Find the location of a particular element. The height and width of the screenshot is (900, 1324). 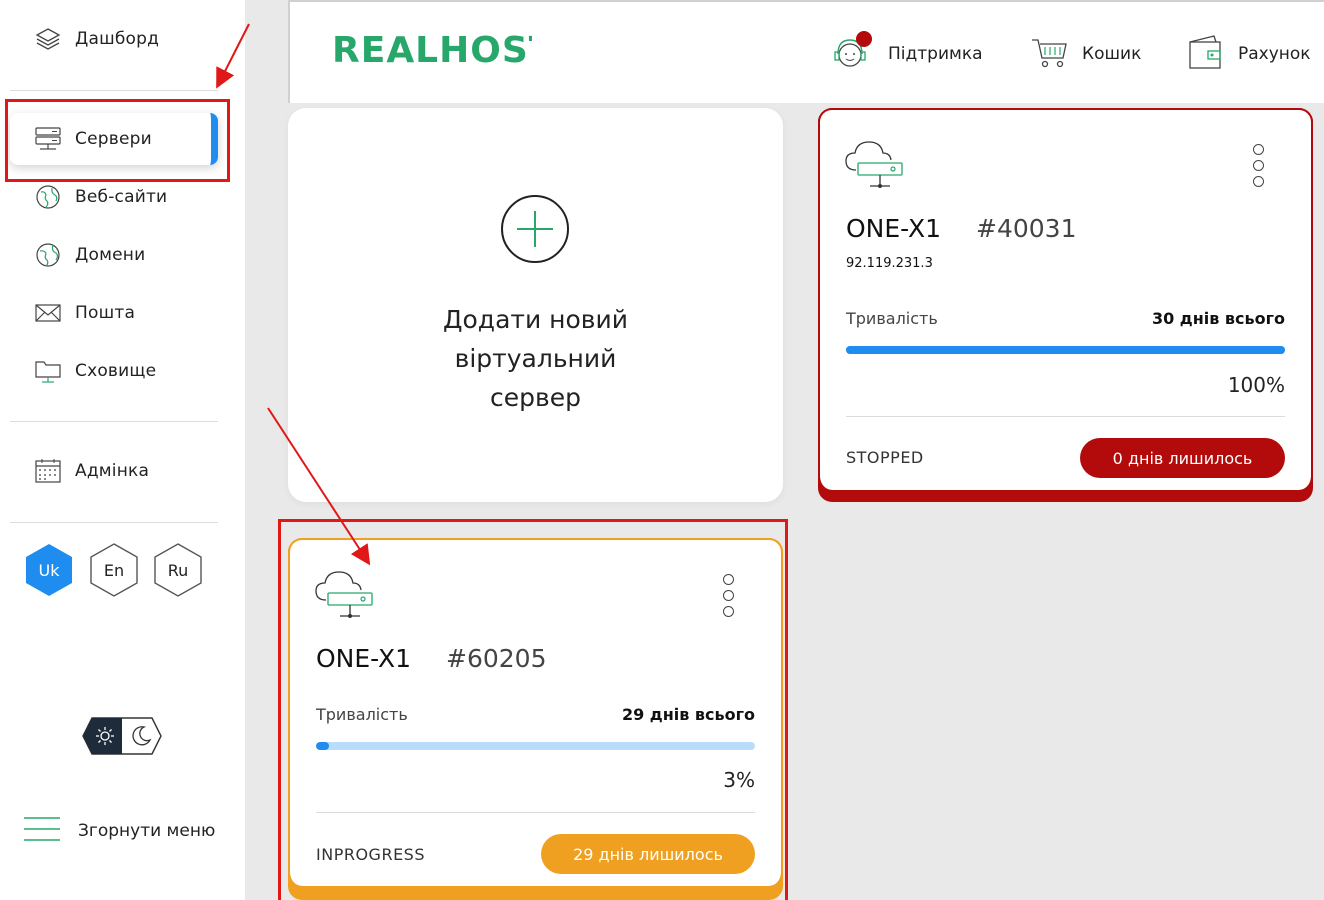

language-ru-button: Ru is located at coordinates (178, 570).